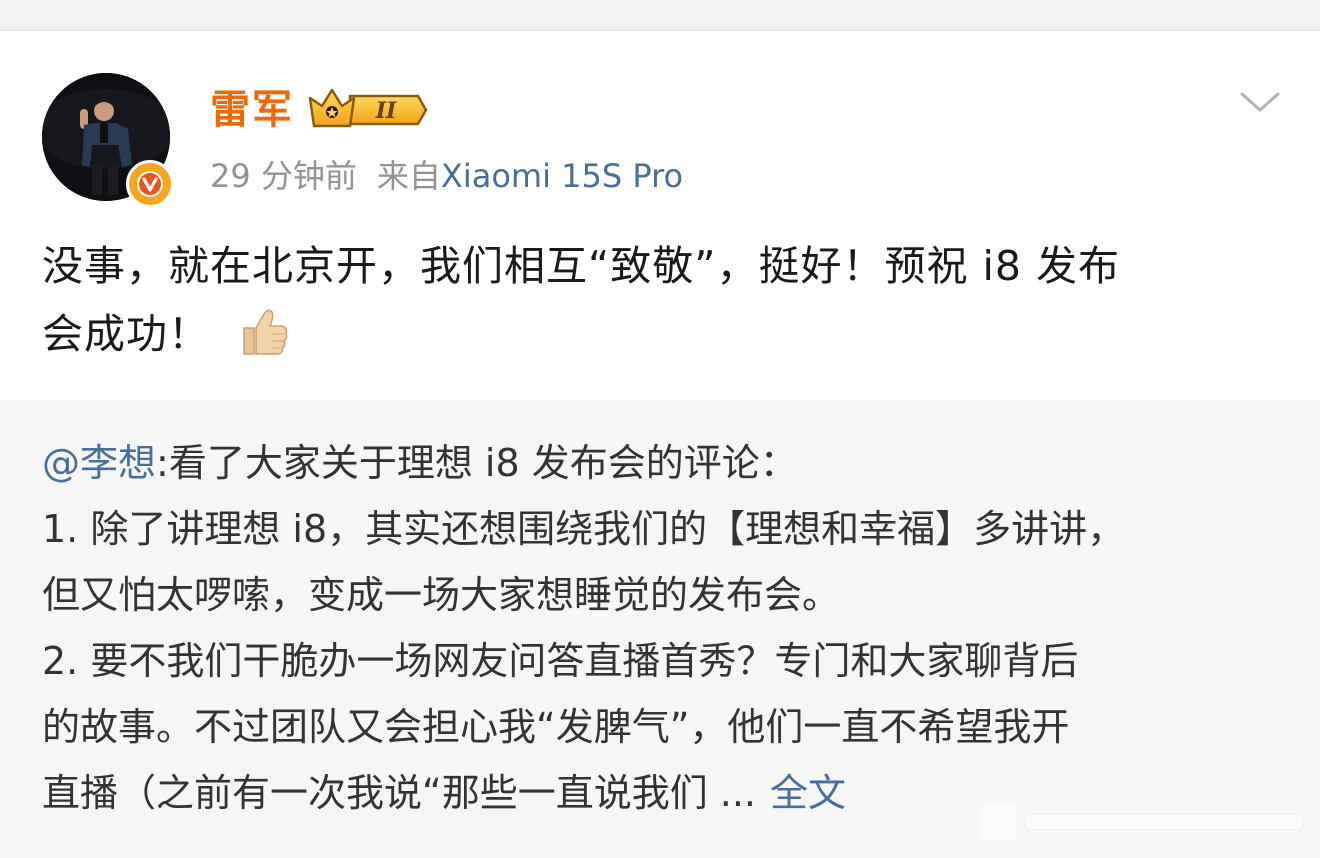  I want to click on chevron-down-icon, so click(1260, 102).